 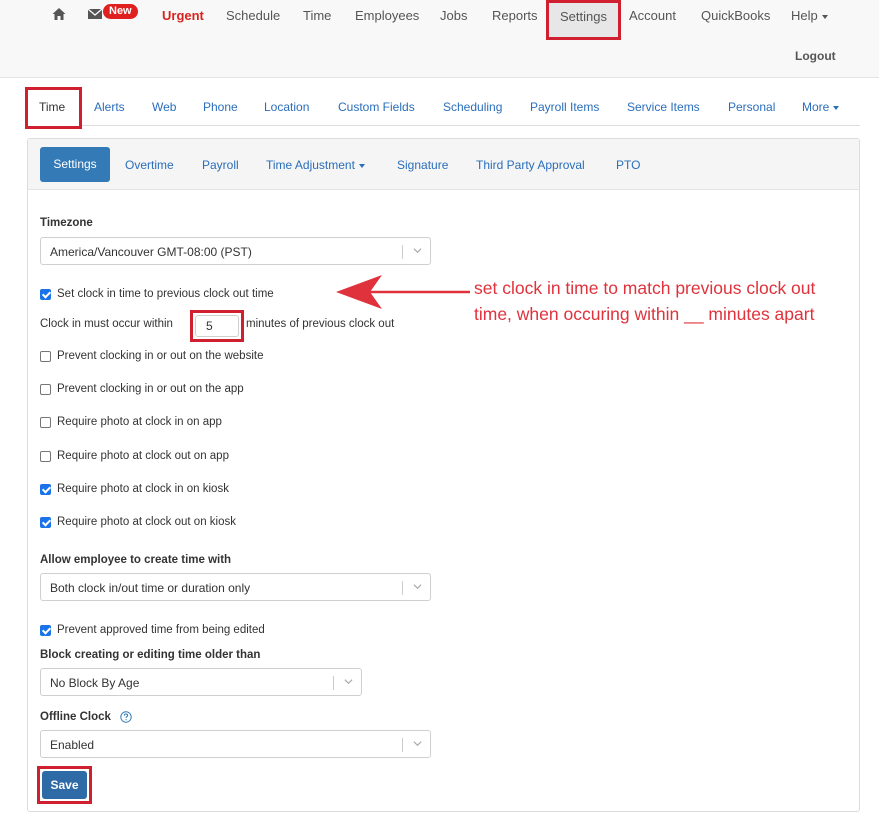 I want to click on prevent-approved-label: Prevent approved time from being edited, so click(x=161, y=630).